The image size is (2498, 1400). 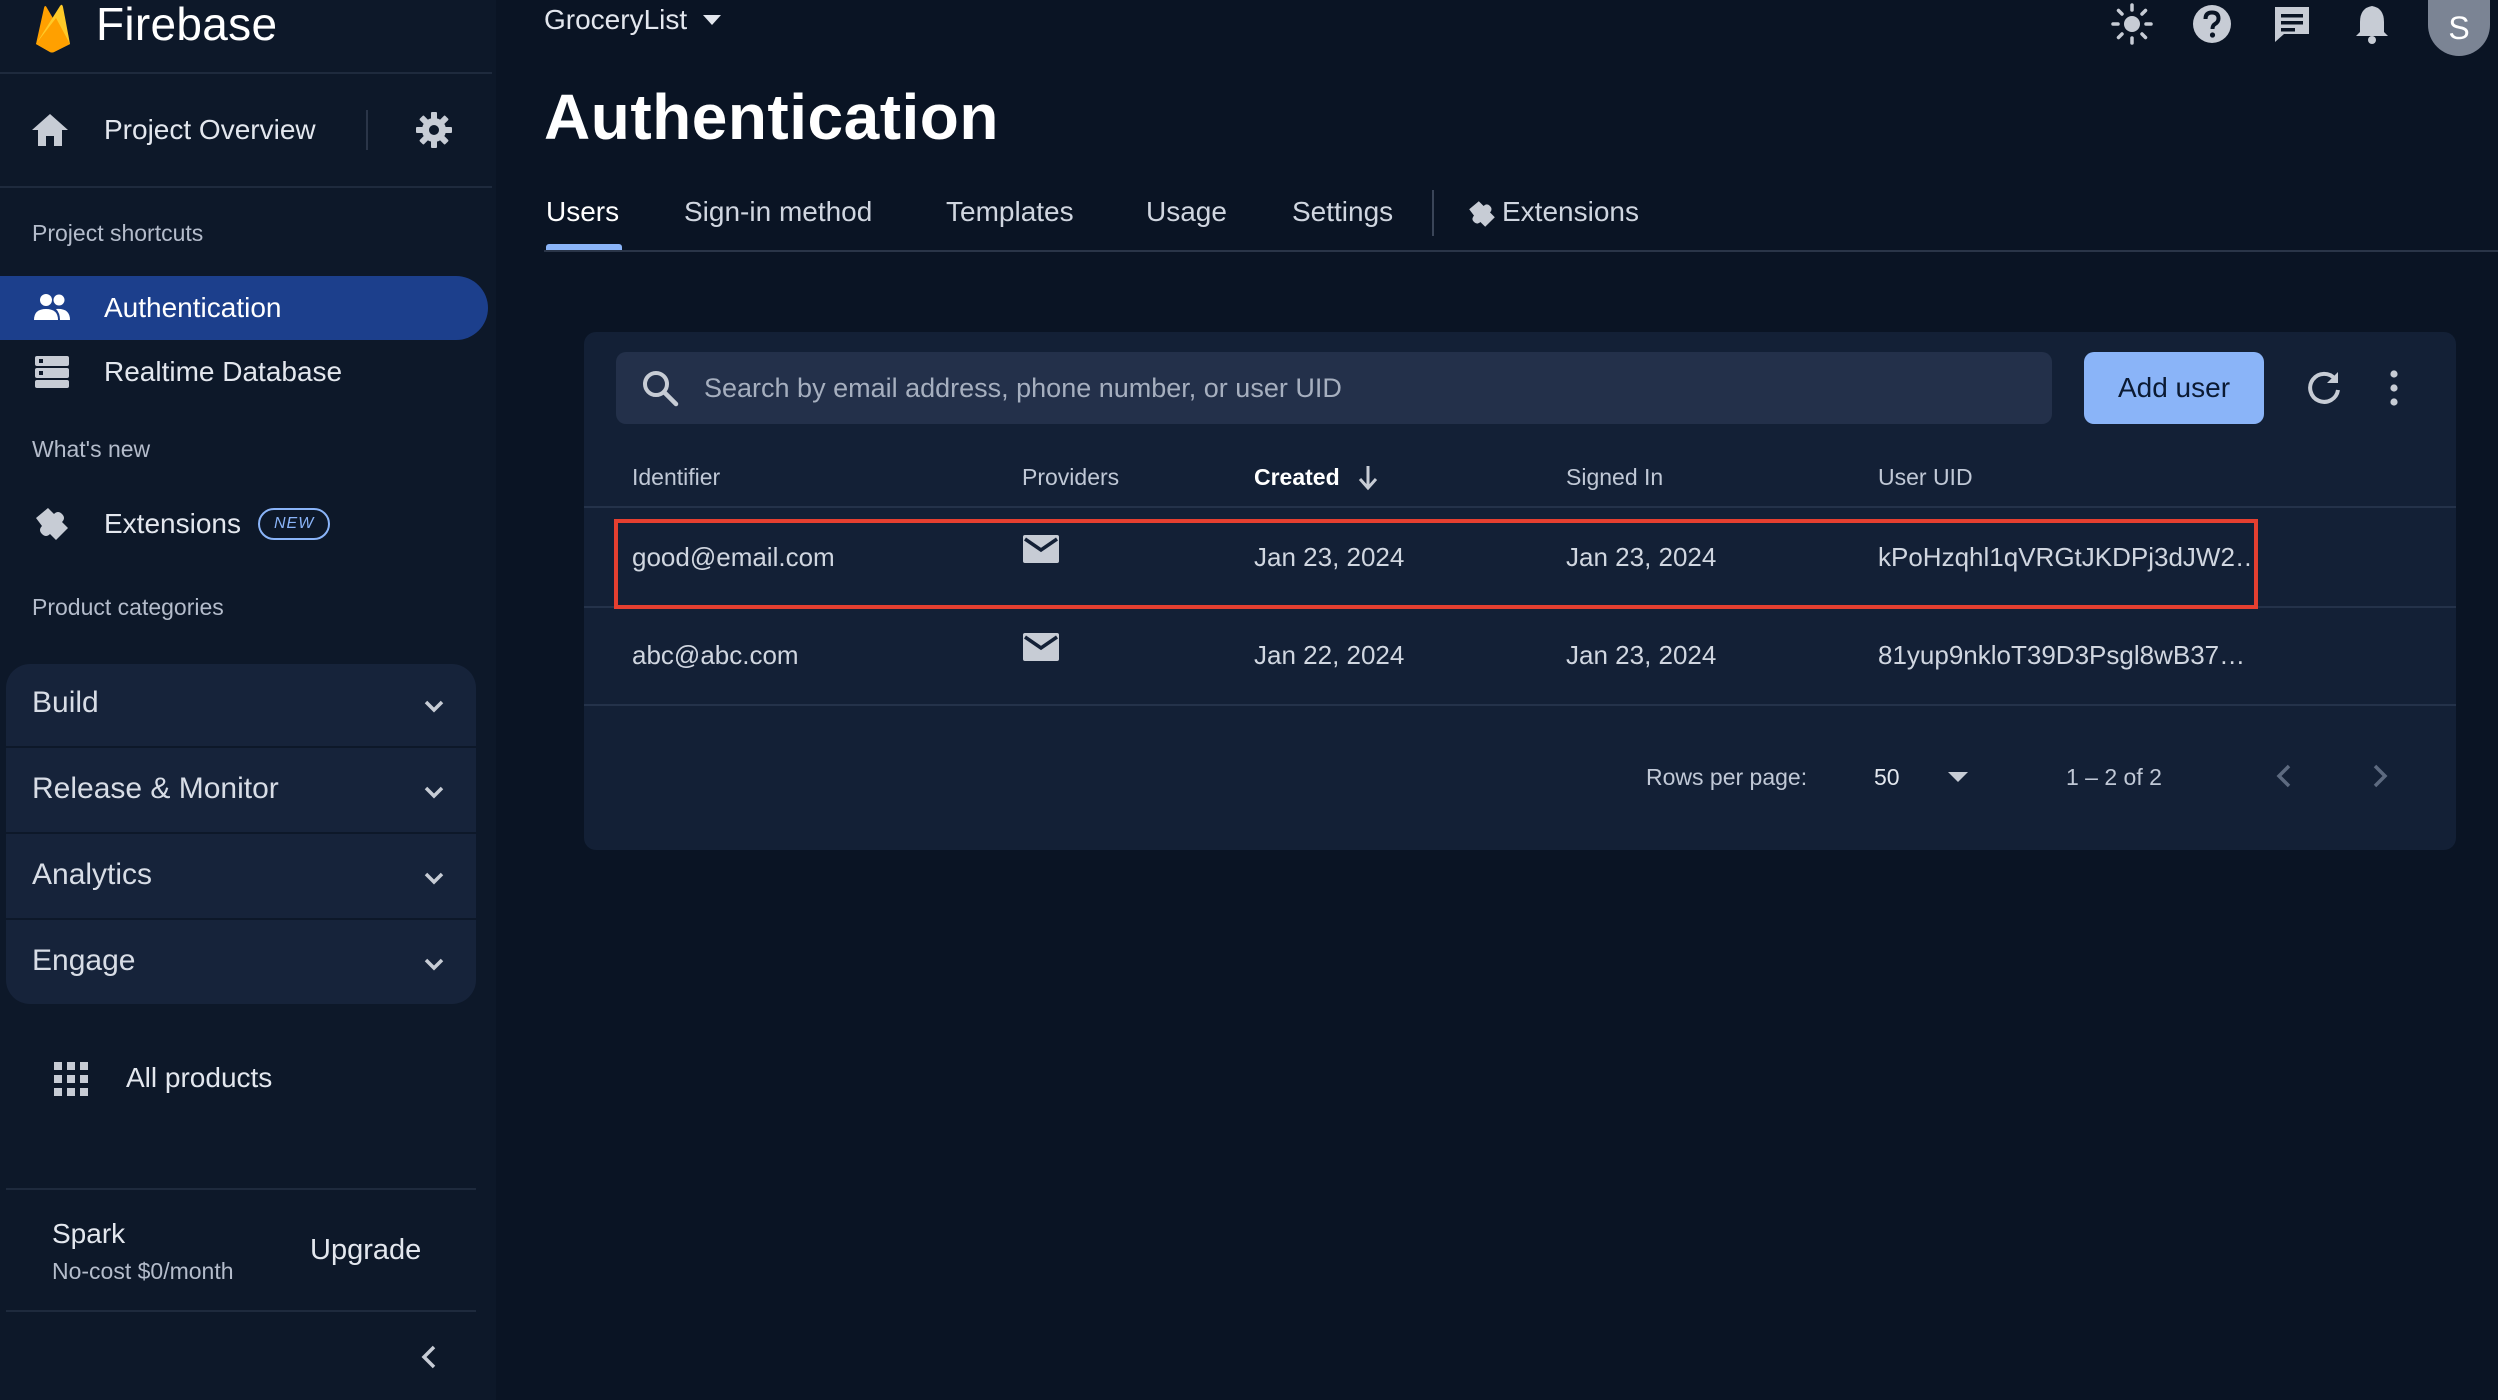 I want to click on more-options-icon, so click(x=2394, y=388).